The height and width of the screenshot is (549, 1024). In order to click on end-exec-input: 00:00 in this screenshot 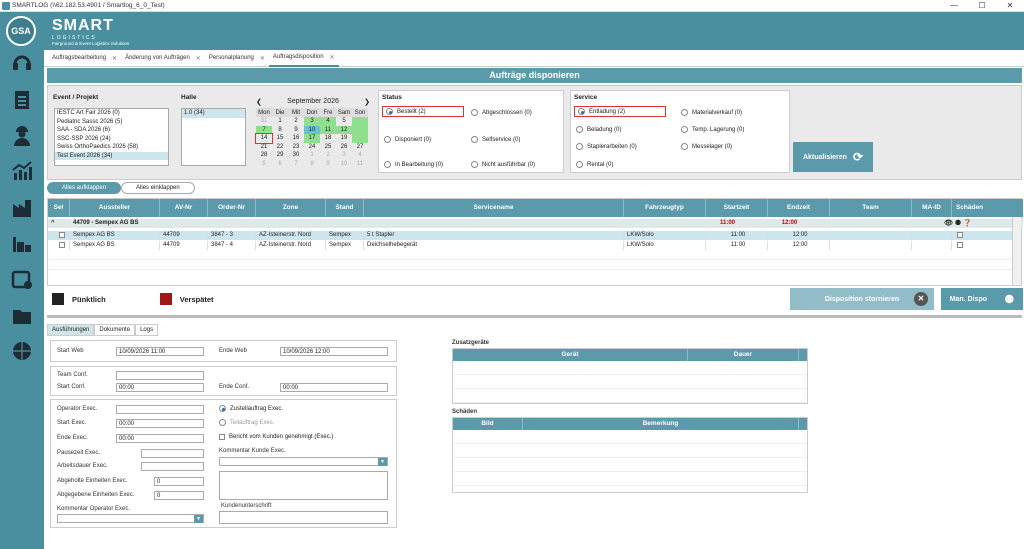, I will do `click(160, 438)`.